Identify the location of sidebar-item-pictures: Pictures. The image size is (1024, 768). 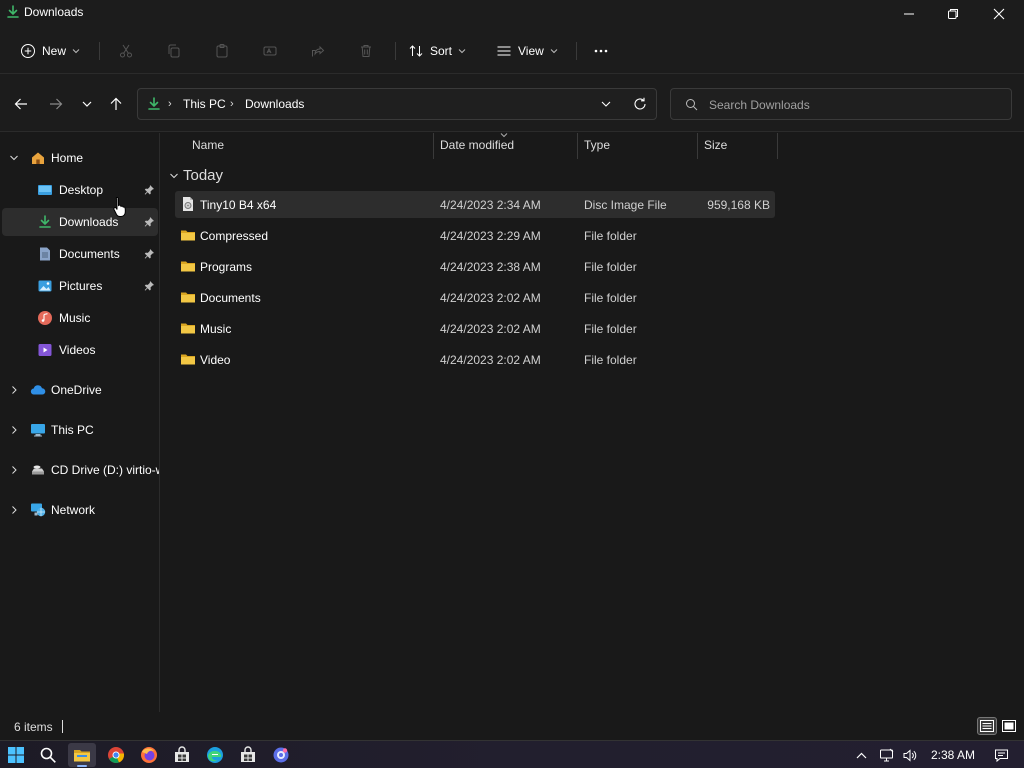
(80, 286).